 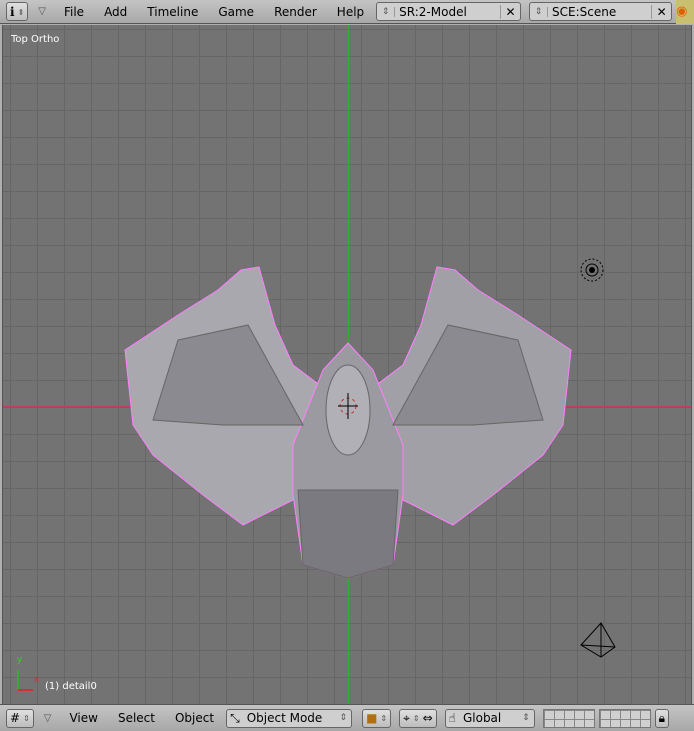 I want to click on orientation-value: Global, so click(x=490, y=718).